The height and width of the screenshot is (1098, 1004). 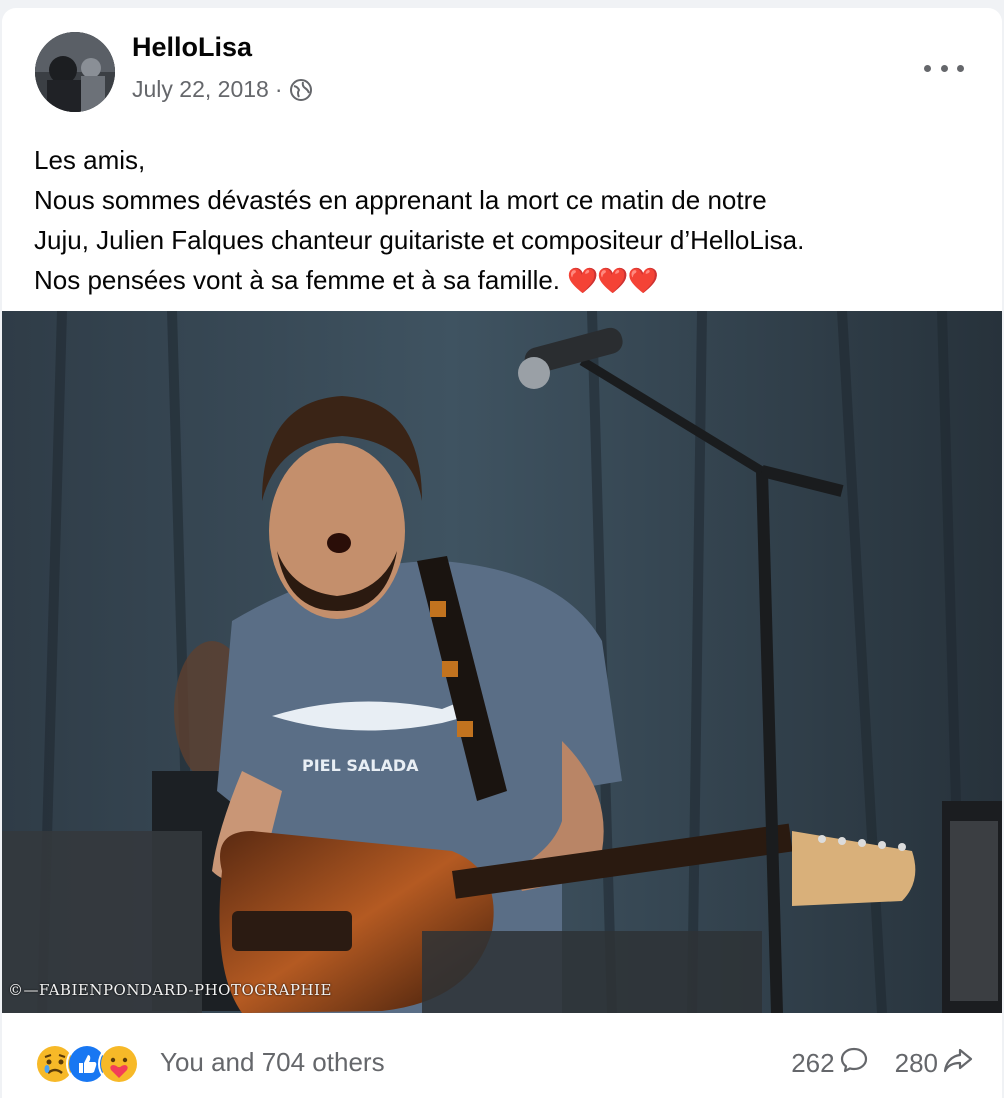 I want to click on shares-count-link: 280, so click(x=934, y=1063).